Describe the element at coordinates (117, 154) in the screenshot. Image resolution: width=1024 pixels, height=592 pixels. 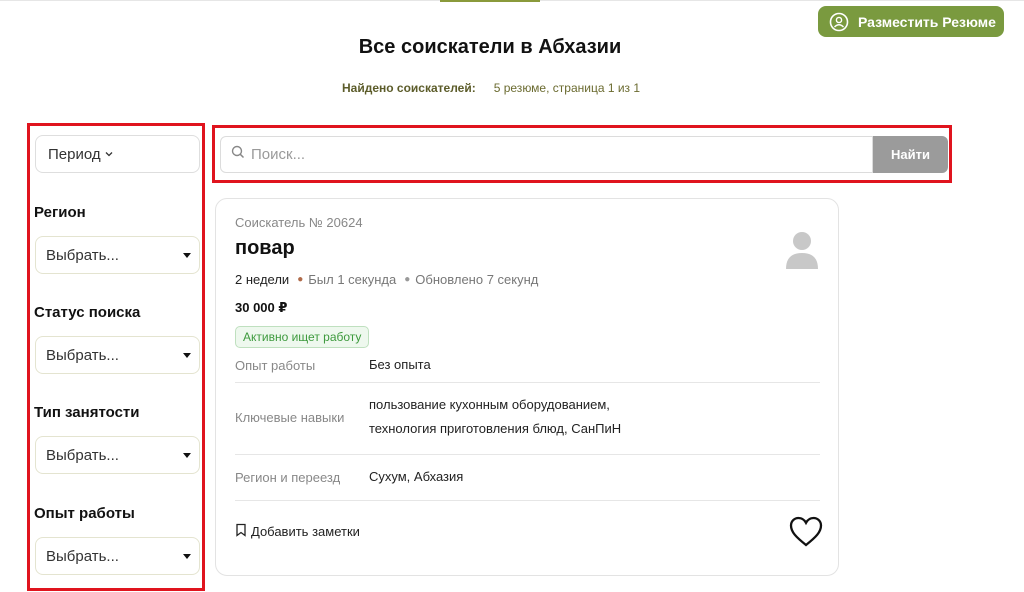
I see `period-dropdown: Период` at that location.